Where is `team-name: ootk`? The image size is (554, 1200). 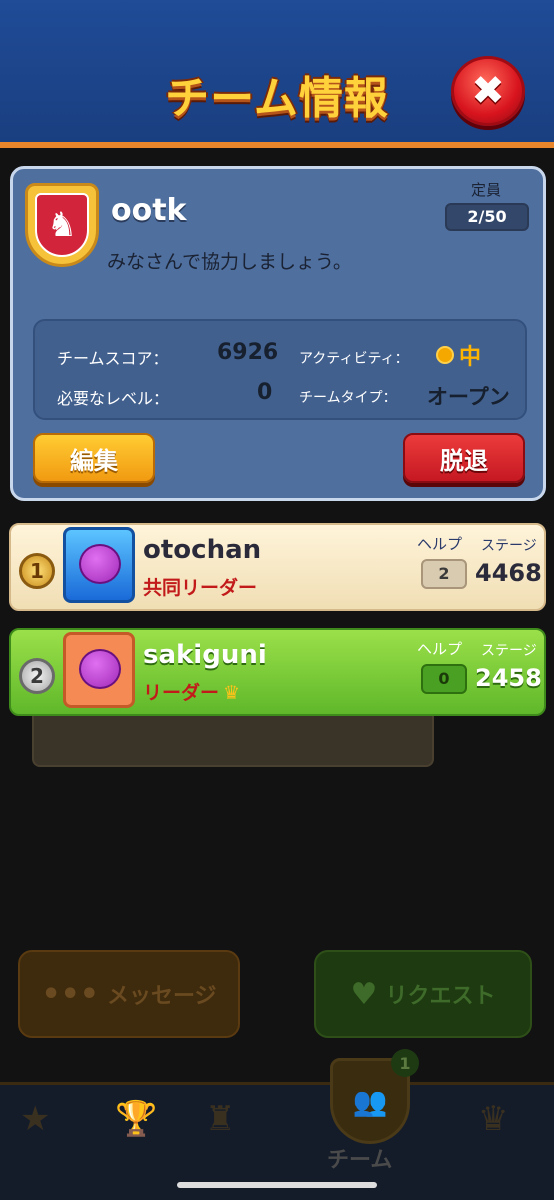 team-name: ootk is located at coordinates (149, 210).